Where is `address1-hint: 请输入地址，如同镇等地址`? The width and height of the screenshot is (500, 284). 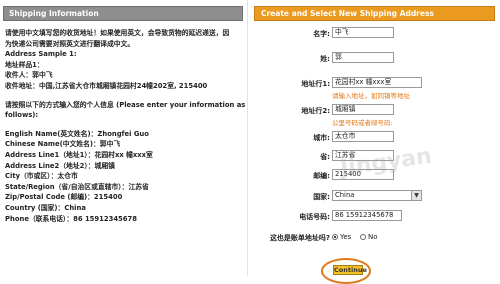 address1-hint: 请输入地址，如同镇等地址 is located at coordinates (371, 96).